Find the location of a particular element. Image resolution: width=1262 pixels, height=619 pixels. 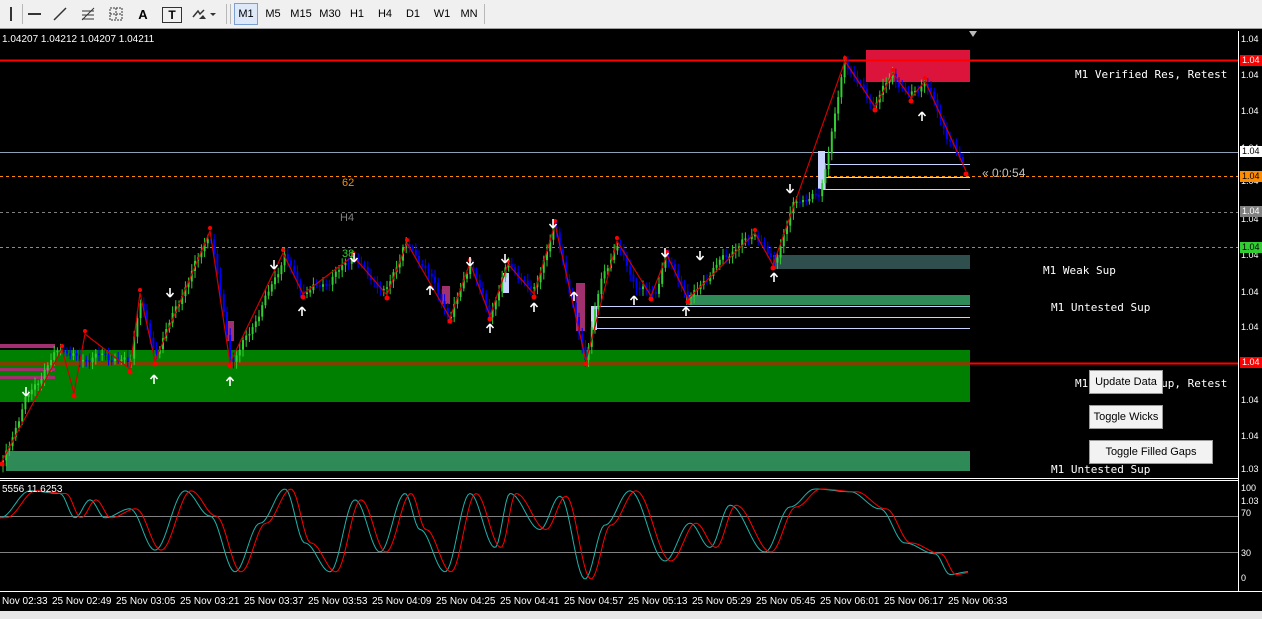

ohlc-readout: 1.04207 1.04212 1.04207 1.04211 is located at coordinates (78, 39).